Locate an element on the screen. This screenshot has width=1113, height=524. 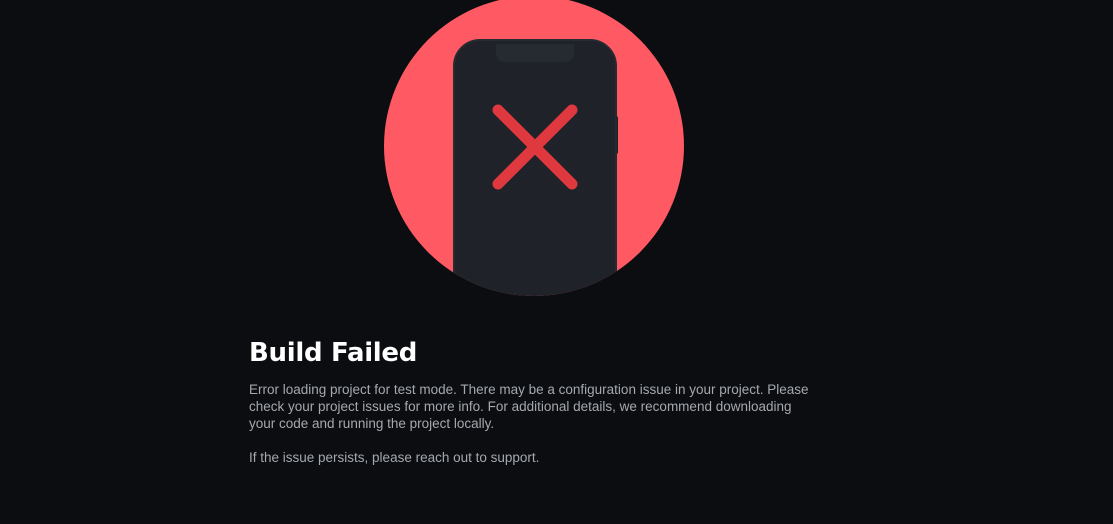
error-title: Build Failed is located at coordinates (333, 353).